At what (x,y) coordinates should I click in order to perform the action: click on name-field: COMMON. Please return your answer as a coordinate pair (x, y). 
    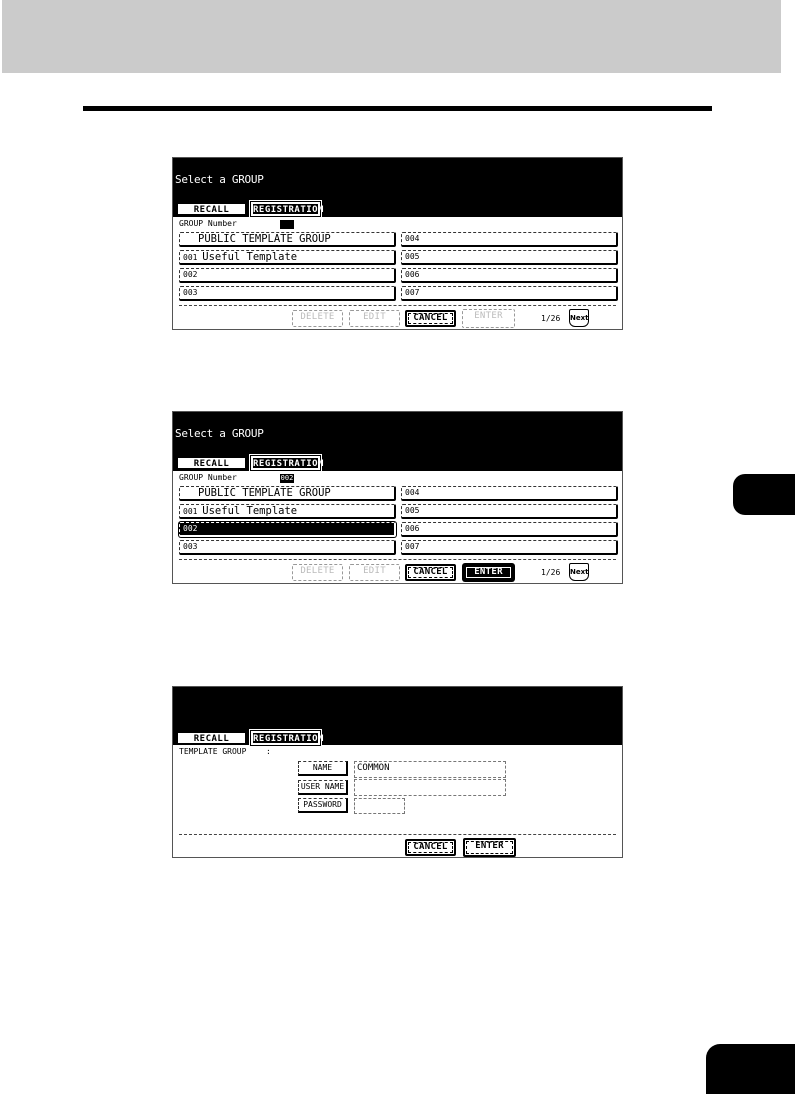
    Looking at the image, I should click on (430, 769).